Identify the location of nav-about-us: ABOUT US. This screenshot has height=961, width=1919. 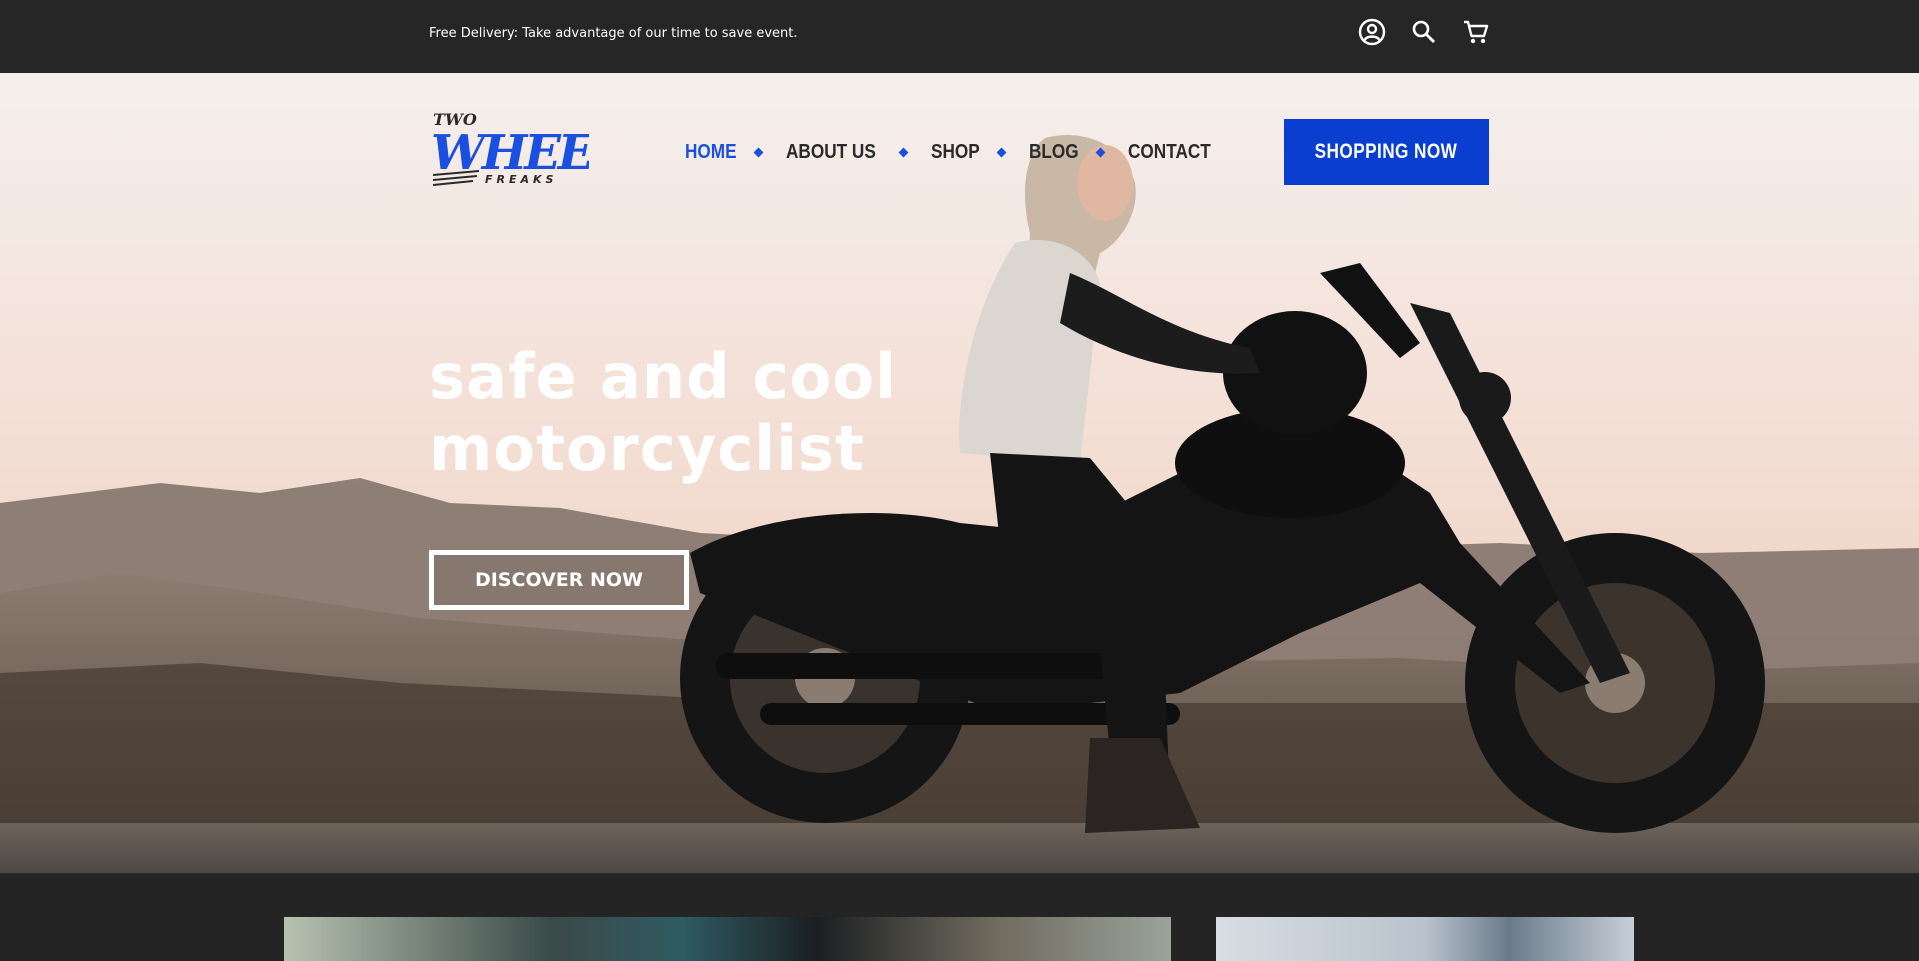
(831, 152).